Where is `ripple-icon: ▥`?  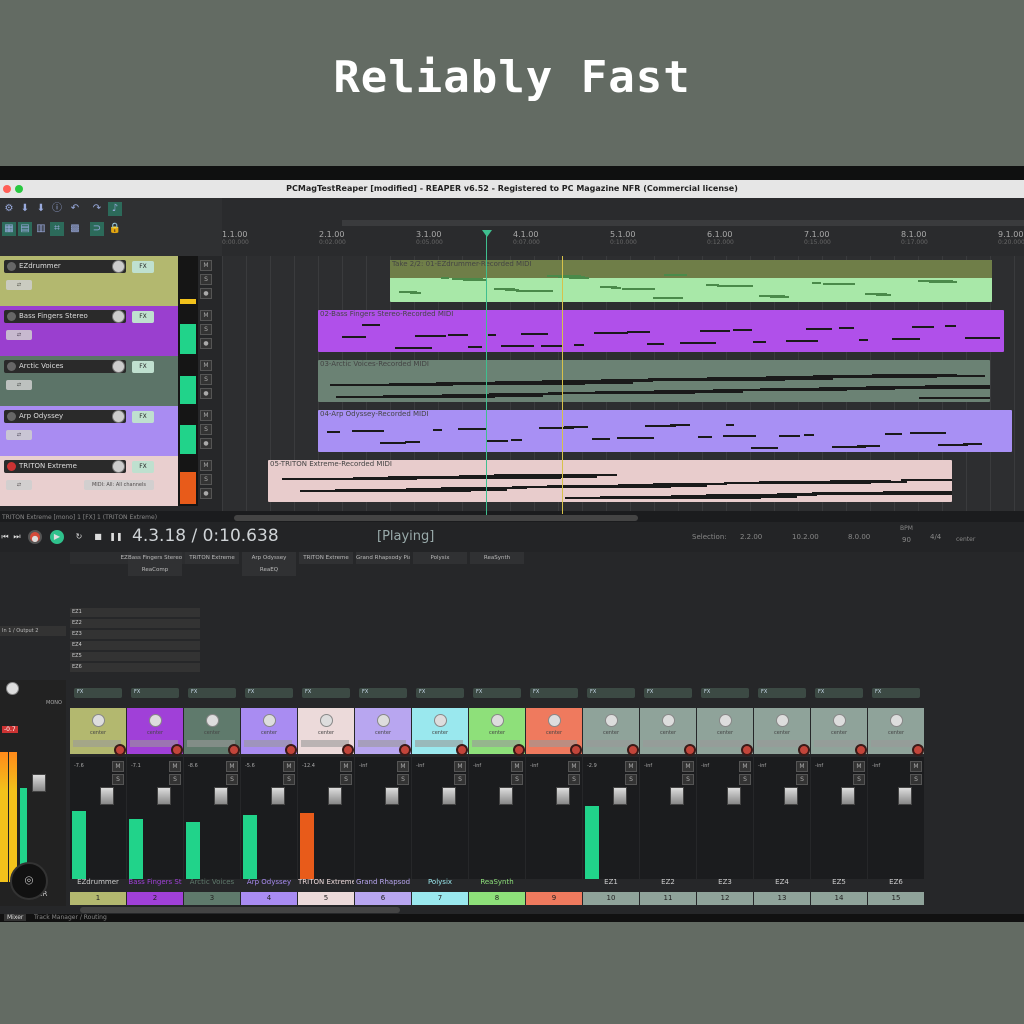 ripple-icon: ▥ is located at coordinates (41, 229).